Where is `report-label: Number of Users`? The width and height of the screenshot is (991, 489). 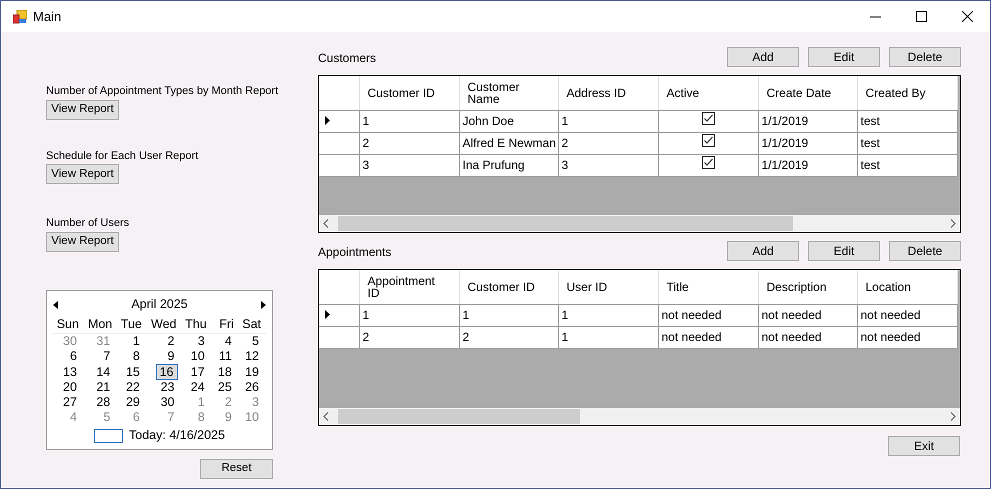
report-label: Number of Users is located at coordinates (88, 223).